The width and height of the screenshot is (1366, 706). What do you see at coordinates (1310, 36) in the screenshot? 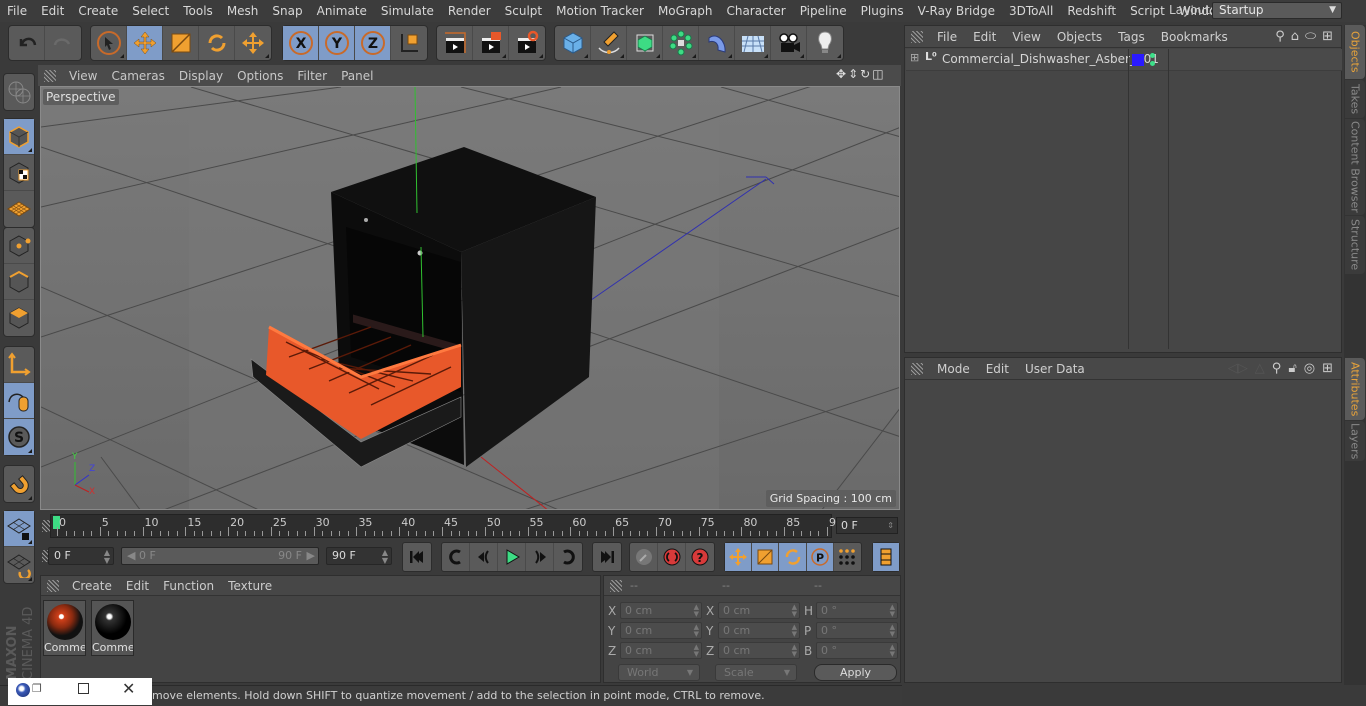
I see `eye-icon: ⬭` at bounding box center [1310, 36].